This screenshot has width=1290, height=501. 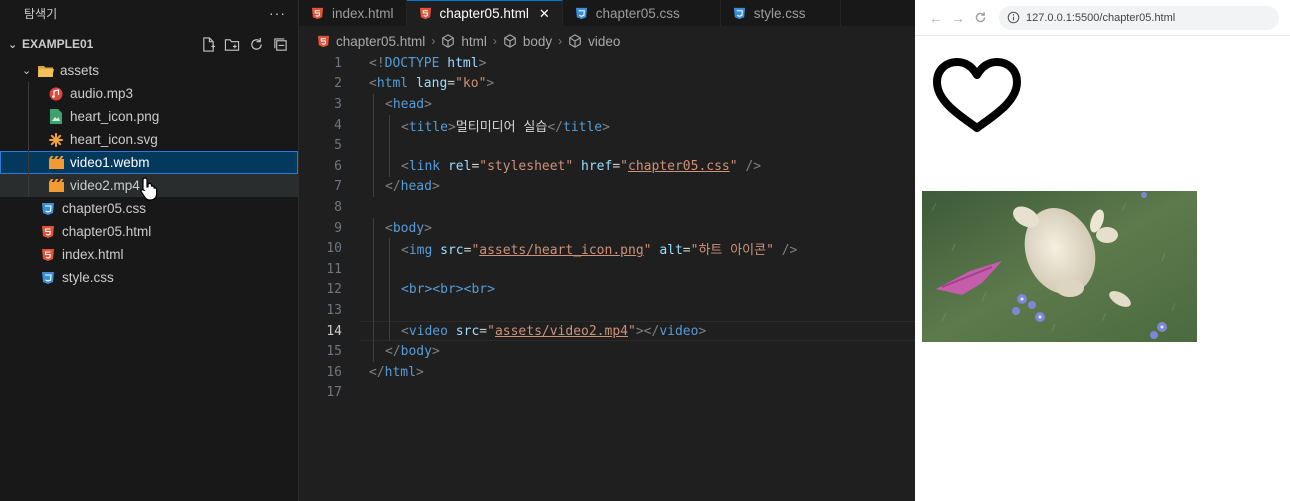 What do you see at coordinates (363, 13) in the screenshot?
I see `tab-label: index.html` at bounding box center [363, 13].